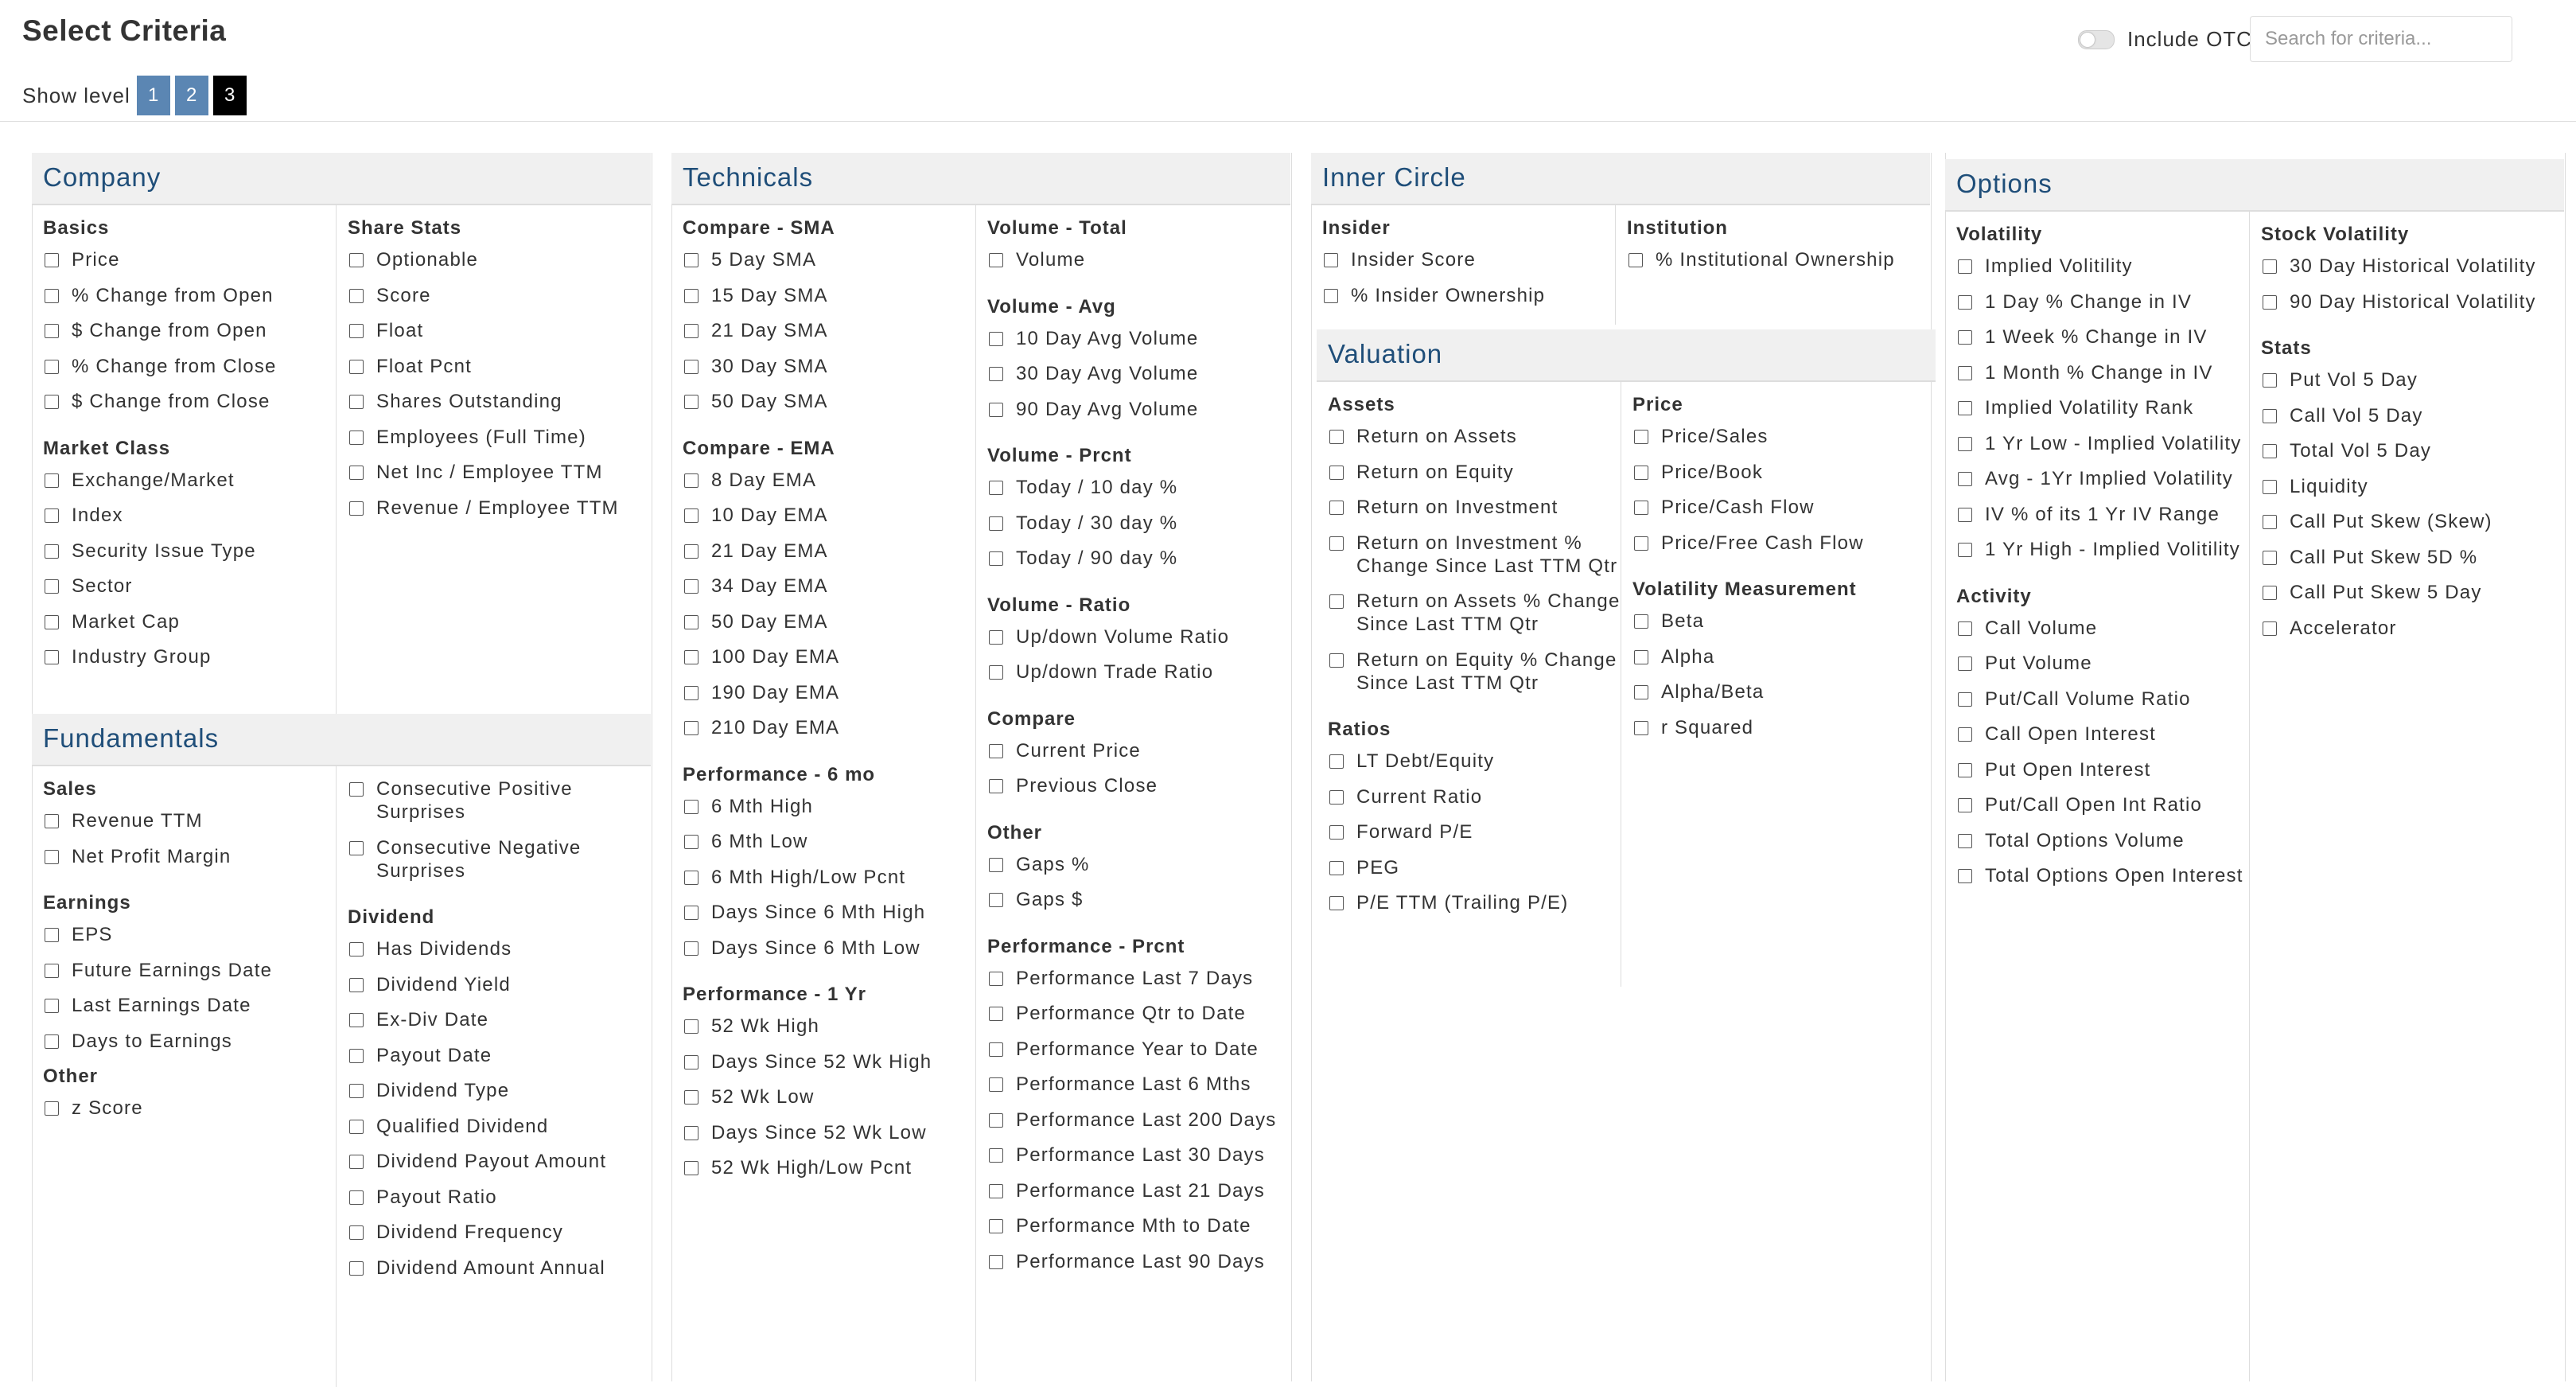  I want to click on level-1-button: 1, so click(153, 95).